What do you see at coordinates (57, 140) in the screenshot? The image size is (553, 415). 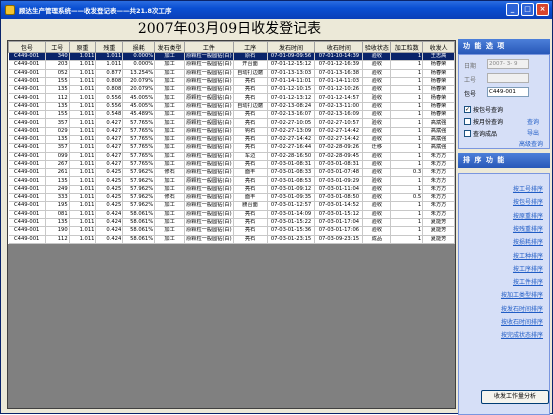 I see `table-cell: 135` at bounding box center [57, 140].